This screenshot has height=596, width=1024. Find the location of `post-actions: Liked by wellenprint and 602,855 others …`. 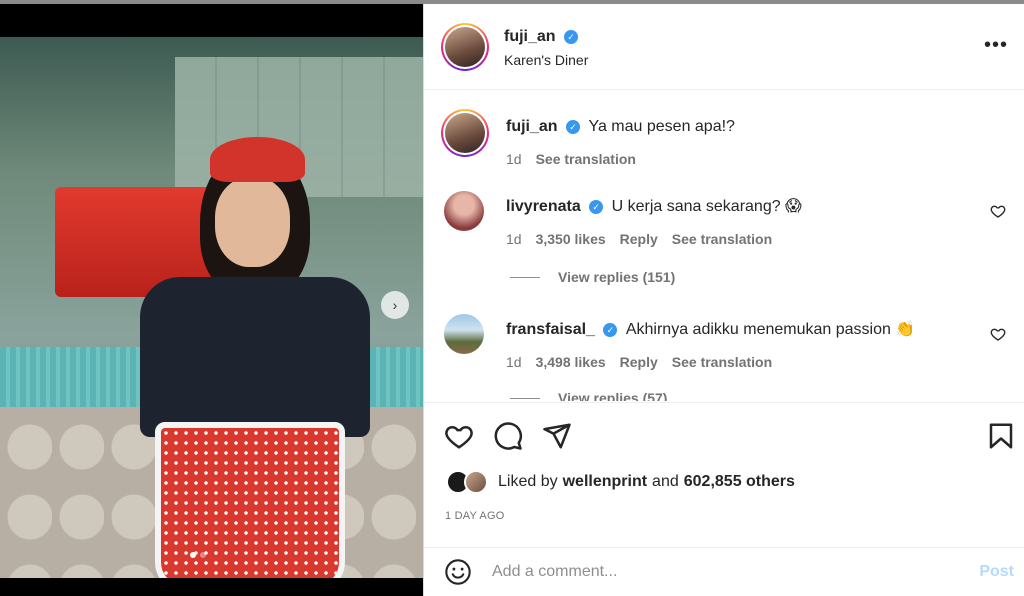

post-actions: Liked by wellenprint and 602,855 others … is located at coordinates (724, 475).